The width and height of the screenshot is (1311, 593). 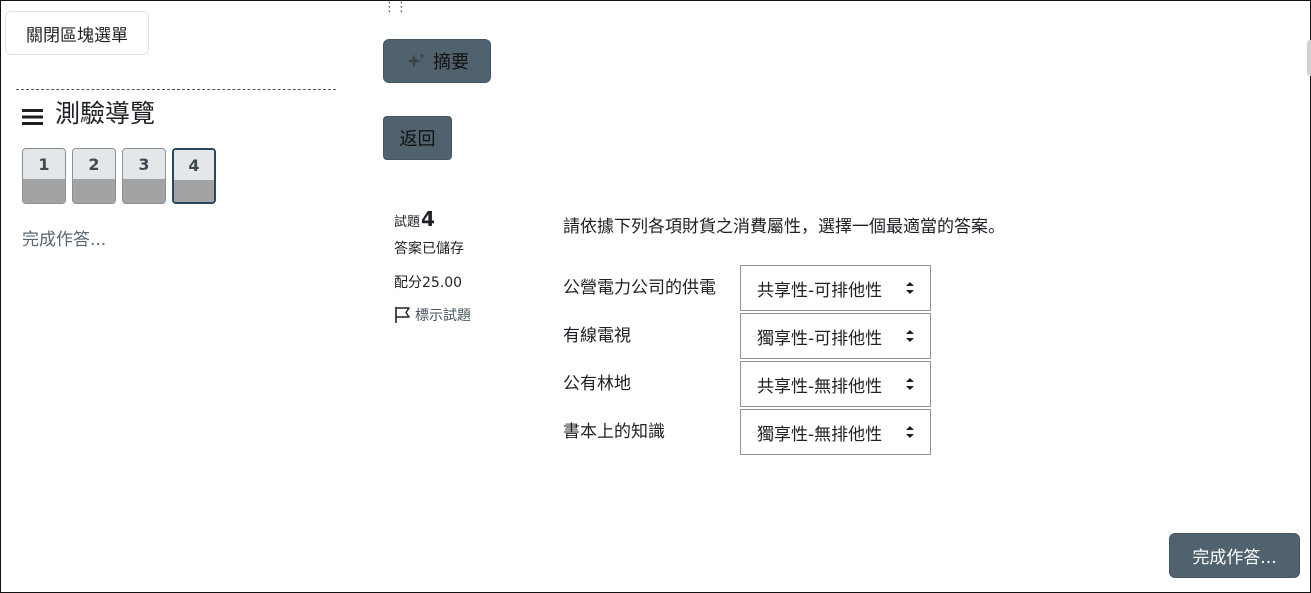 I want to click on question-number: 試題 4, so click(x=469, y=216).